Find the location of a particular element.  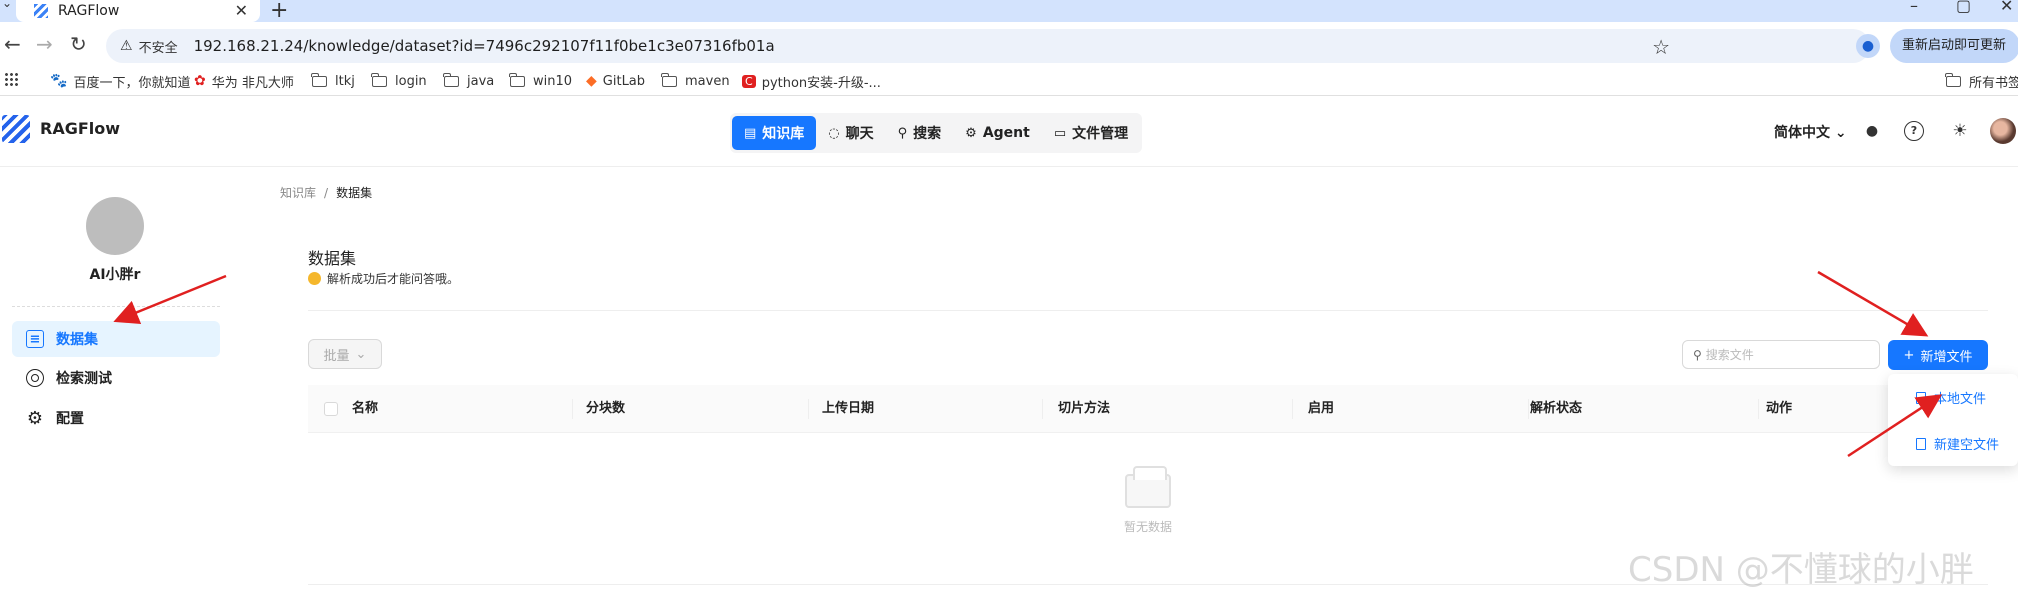

bookmark-login: login is located at coordinates (399, 81).